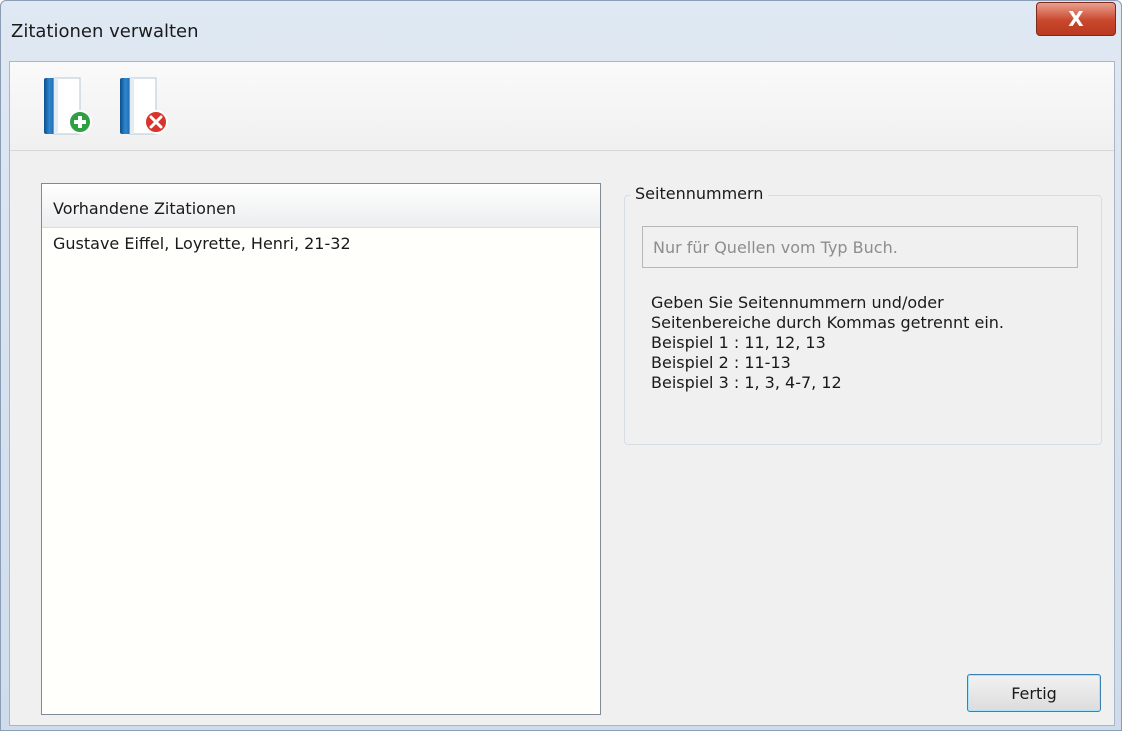 The width and height of the screenshot is (1122, 731). I want to click on add-citation-button, so click(70, 106).